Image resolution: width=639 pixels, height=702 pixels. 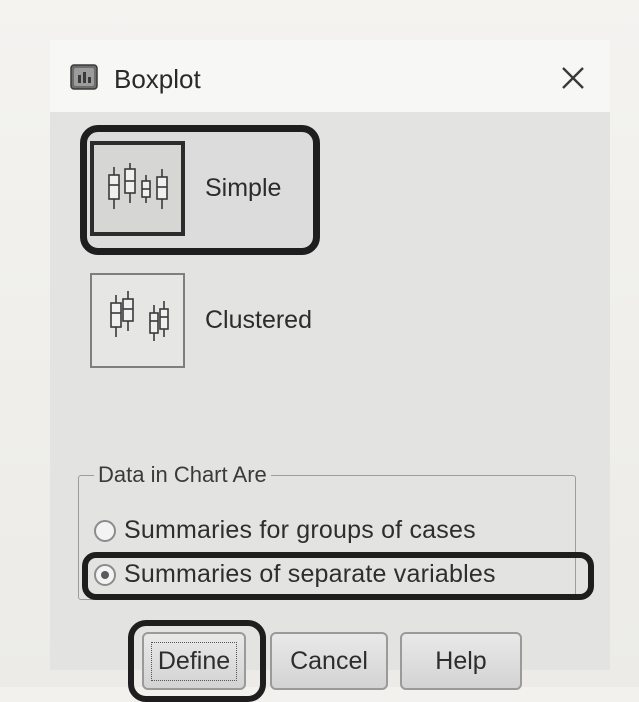 What do you see at coordinates (105, 574) in the screenshot?
I see `radio-button-selected` at bounding box center [105, 574].